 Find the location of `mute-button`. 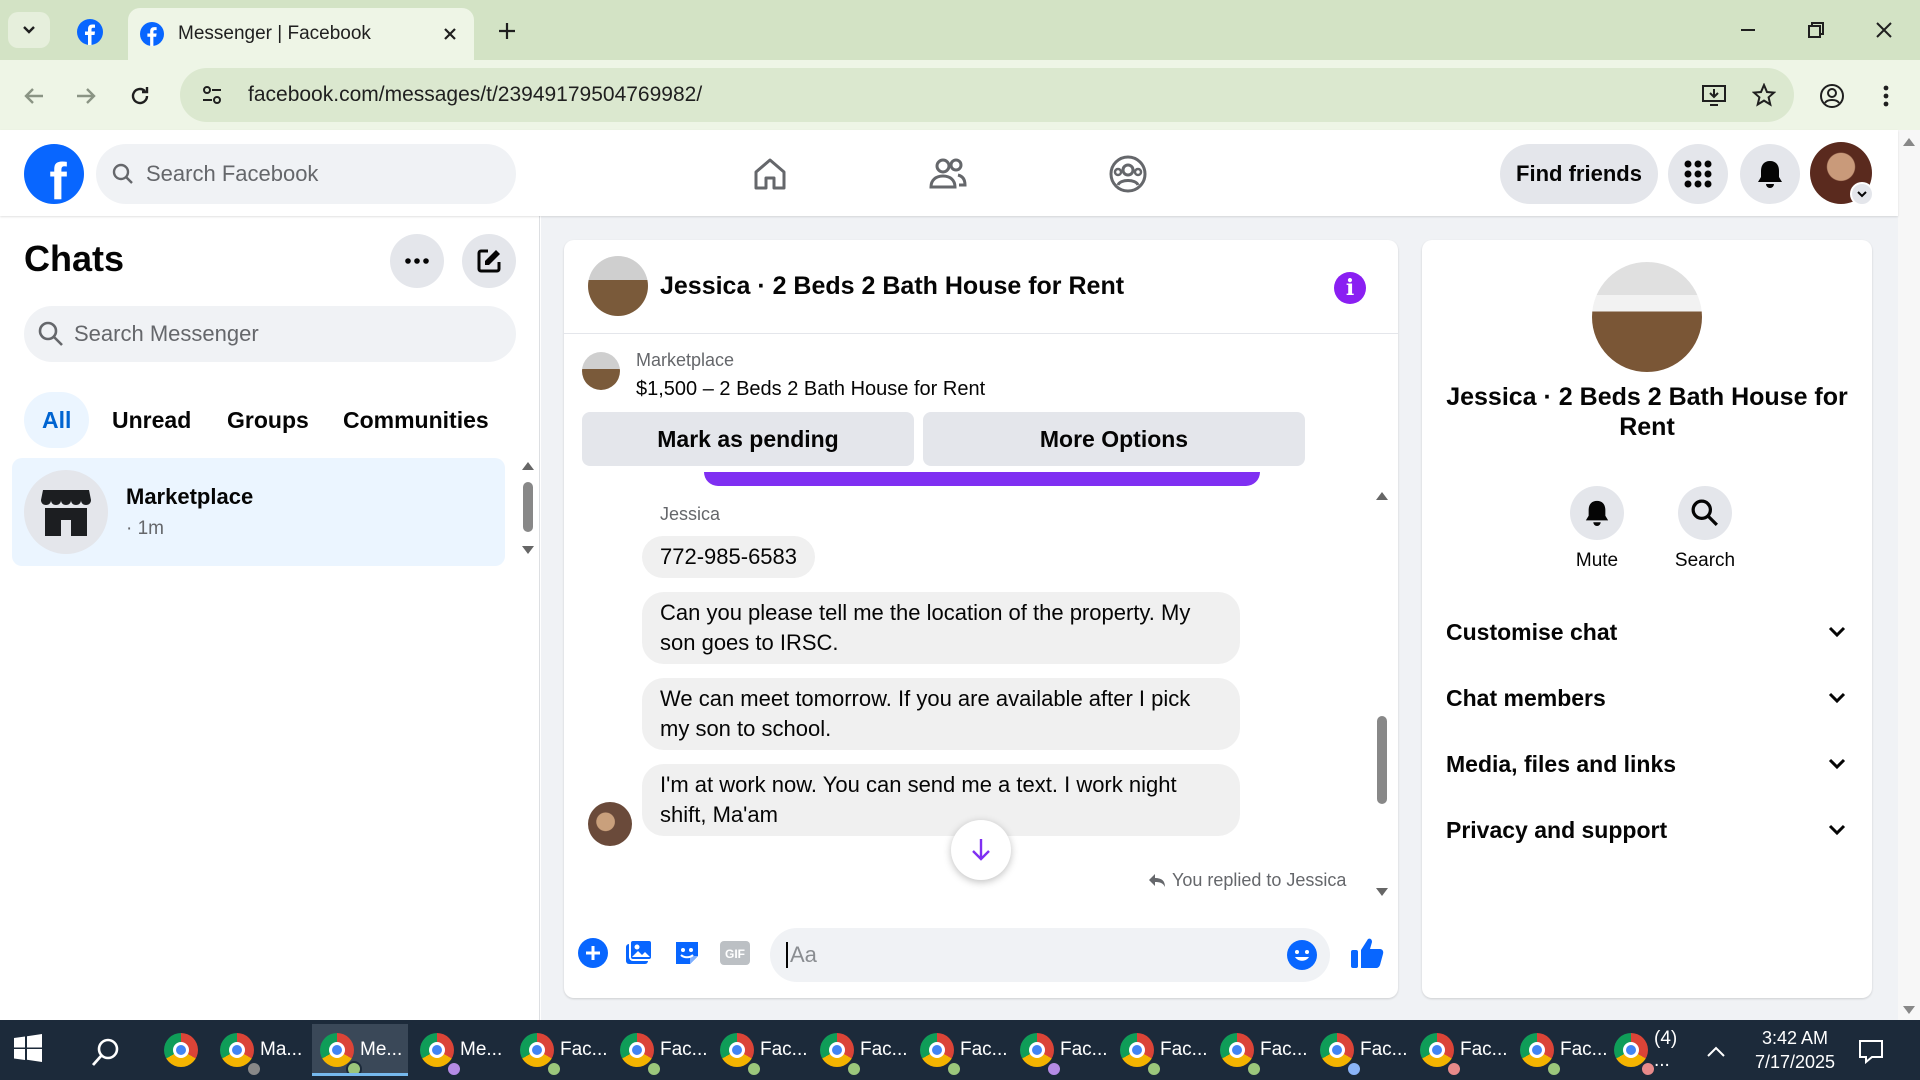

mute-button is located at coordinates (1597, 513).